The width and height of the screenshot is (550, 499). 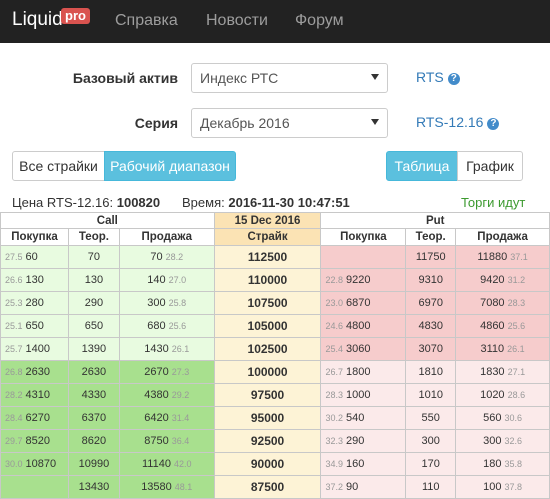 I want to click on put-ask-iv: 30.6, so click(x=513, y=418).